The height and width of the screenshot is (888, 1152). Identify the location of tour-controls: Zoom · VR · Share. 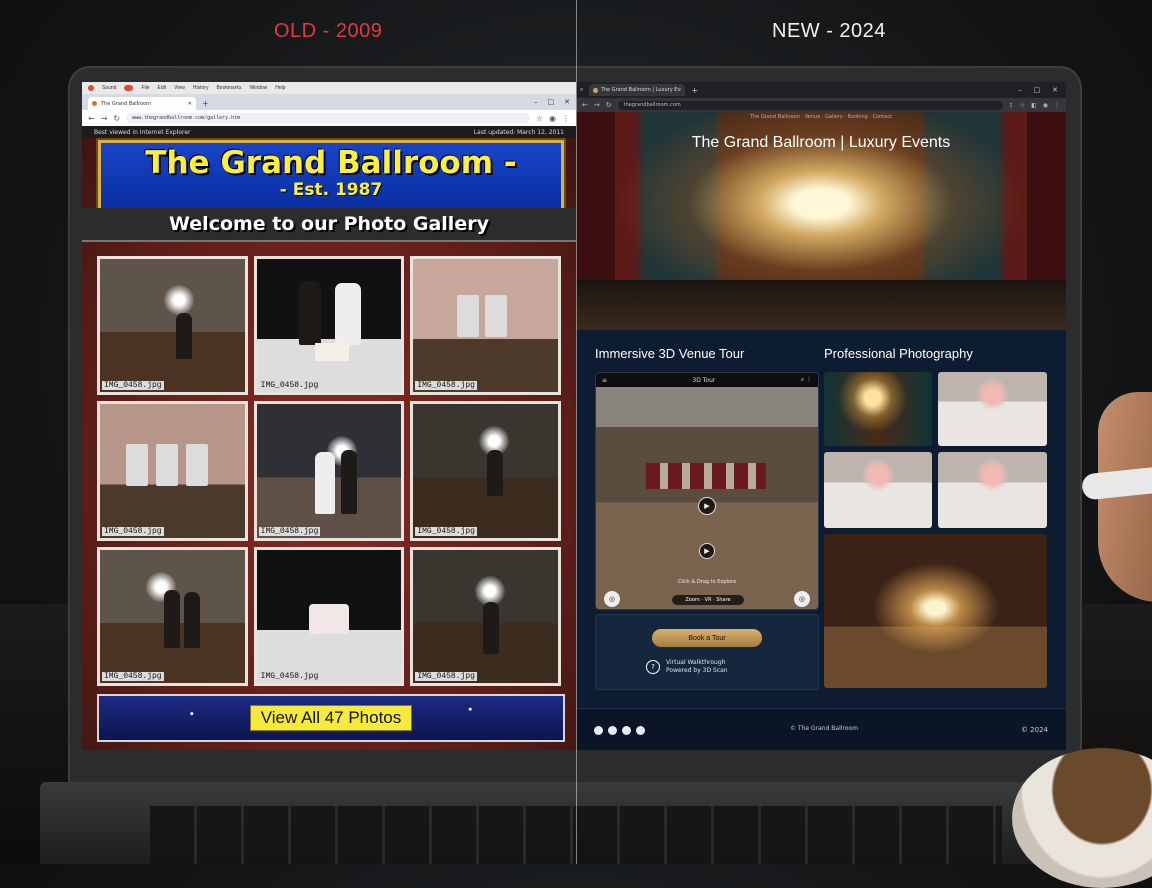
(708, 600).